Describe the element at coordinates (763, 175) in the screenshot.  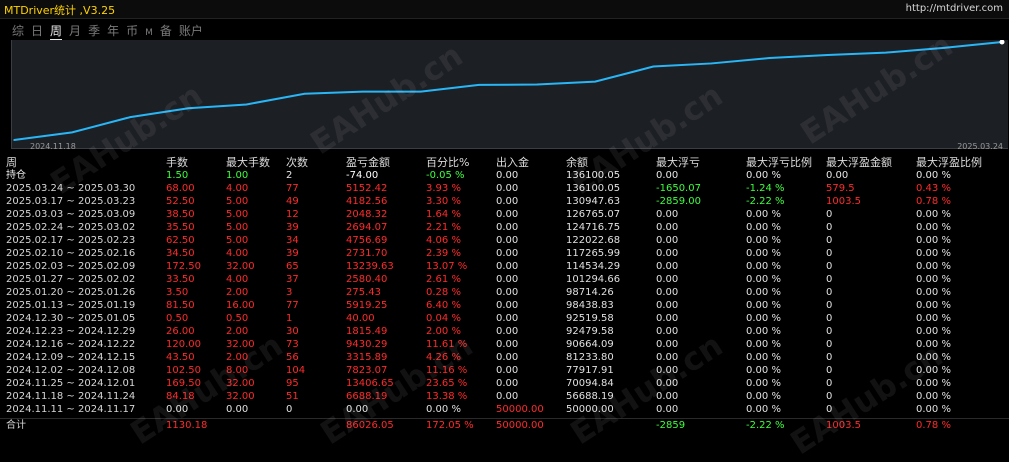
I see `holding-row-cell-9: 0.00 %` at that location.